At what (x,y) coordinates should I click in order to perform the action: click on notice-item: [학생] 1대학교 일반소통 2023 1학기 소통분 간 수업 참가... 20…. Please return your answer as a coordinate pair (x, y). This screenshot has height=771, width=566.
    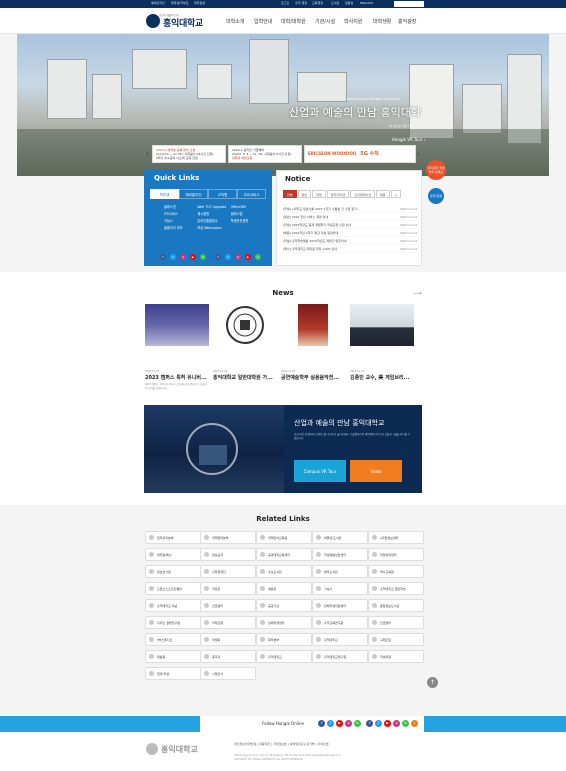
    Looking at the image, I should click on (350, 209).